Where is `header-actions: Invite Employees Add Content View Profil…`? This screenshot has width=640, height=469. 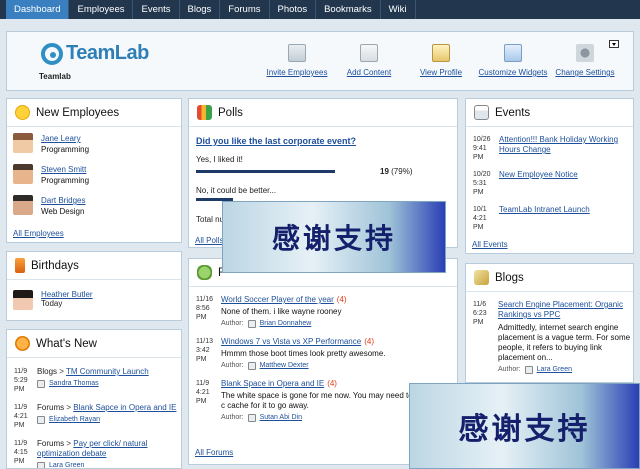
header-actions: Invite Employees Add Content View Profil… is located at coordinates (441, 60).